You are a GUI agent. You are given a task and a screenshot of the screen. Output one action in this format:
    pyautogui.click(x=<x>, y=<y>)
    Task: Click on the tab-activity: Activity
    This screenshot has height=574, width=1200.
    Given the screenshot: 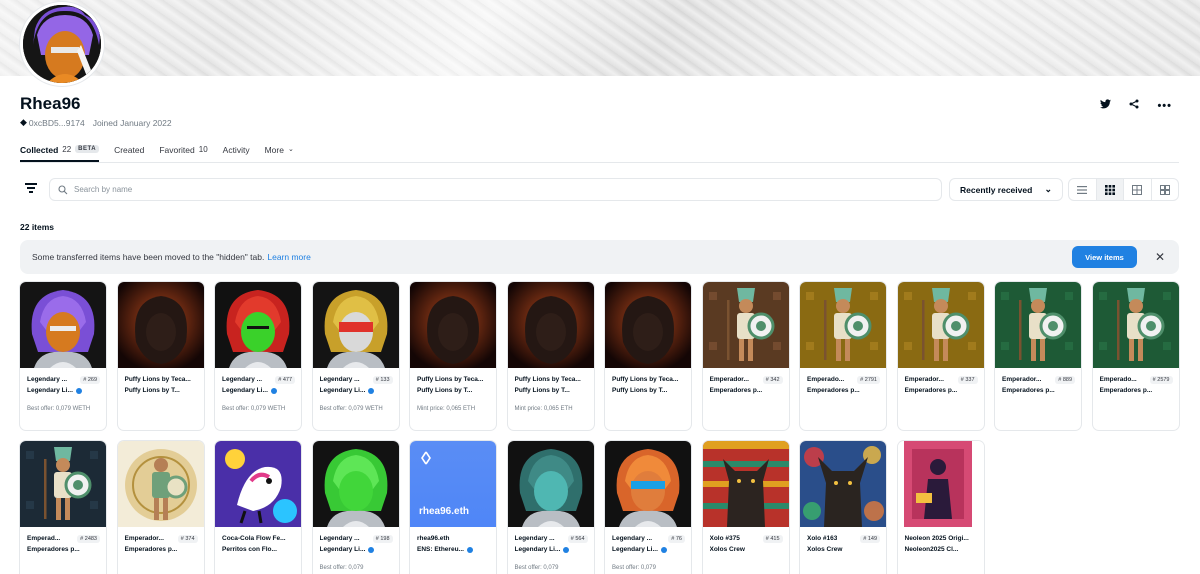 What is the action you would take?
    pyautogui.click(x=236, y=153)
    